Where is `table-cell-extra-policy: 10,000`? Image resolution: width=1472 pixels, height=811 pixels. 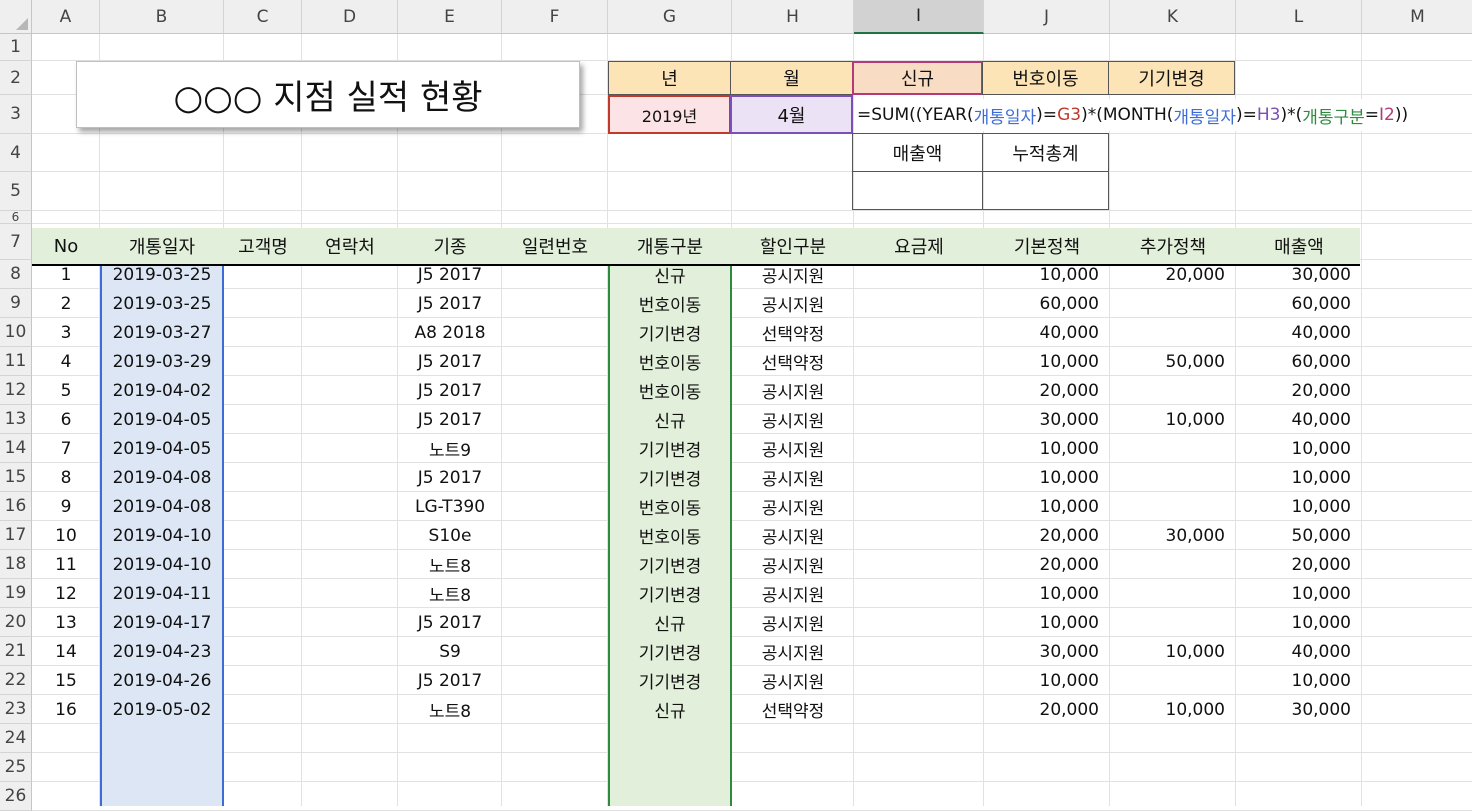 table-cell-extra-policy: 10,000 is located at coordinates (1173, 651).